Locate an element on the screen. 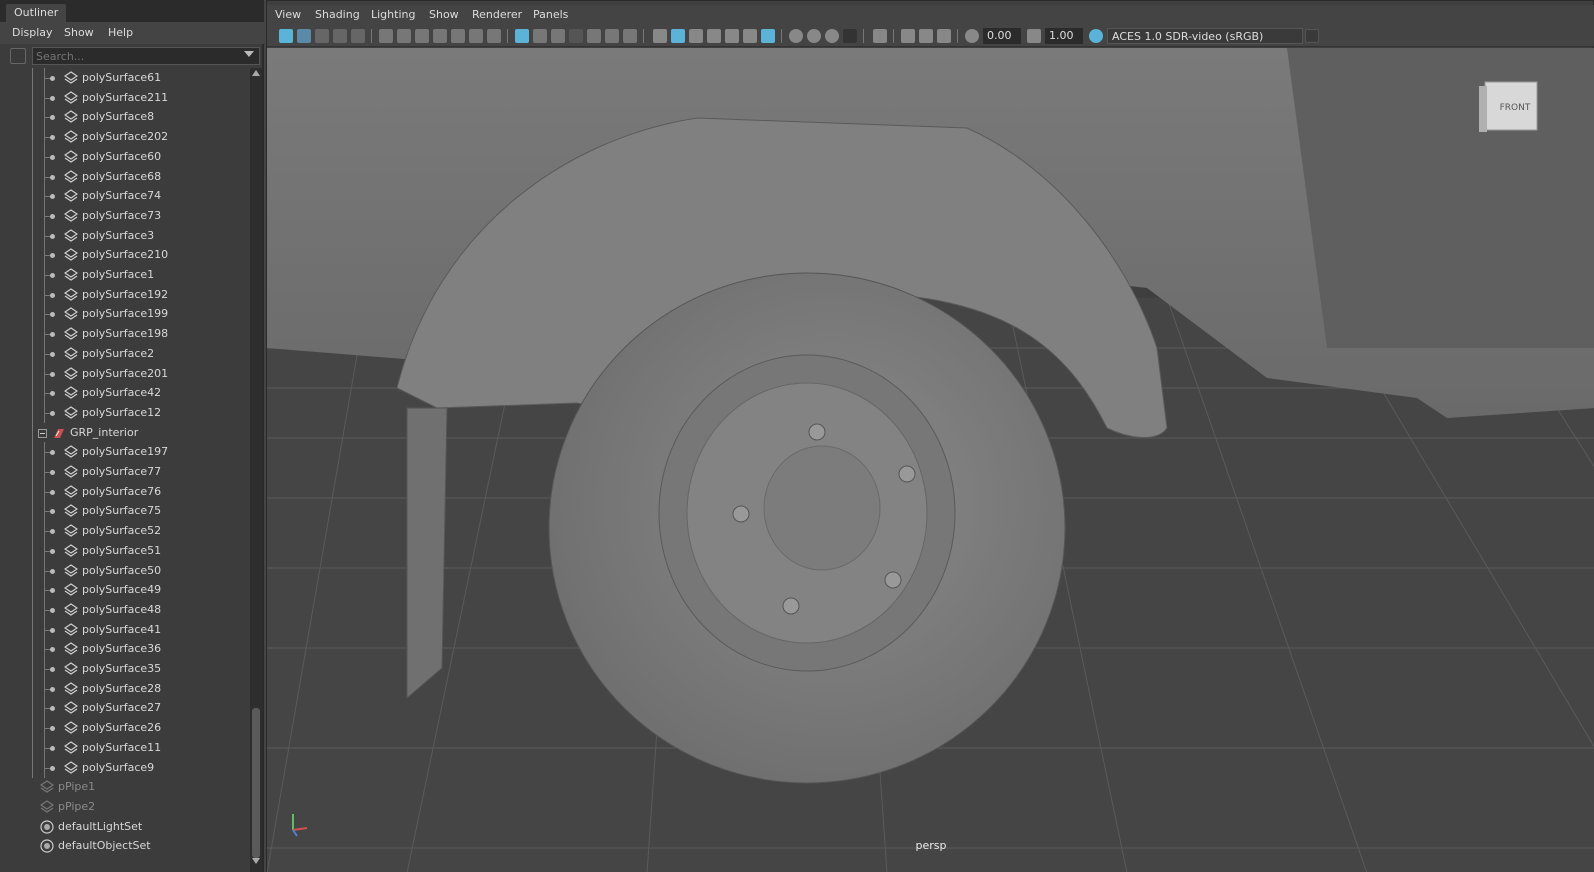 The width and height of the screenshot is (1594, 872). outliner-item-row: polySurface68 is located at coordinates (125, 176).